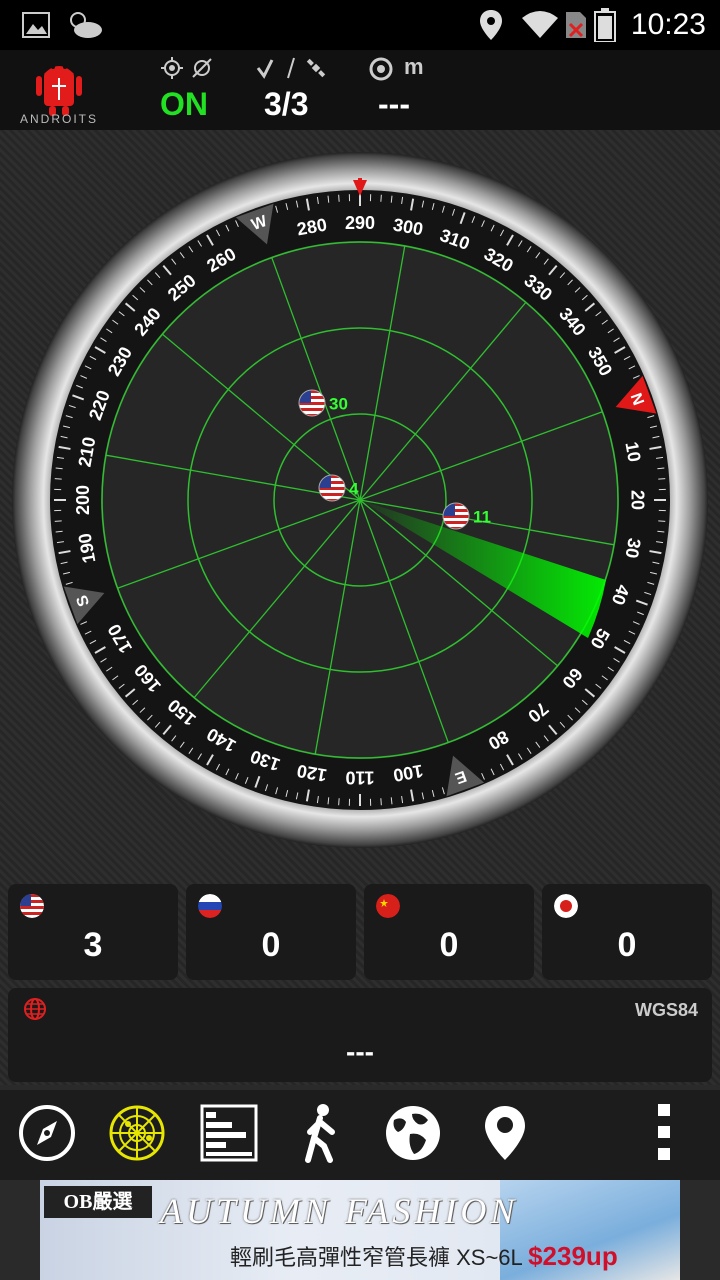  Describe the element at coordinates (360, 90) in the screenshot. I see `gps-info-bar: ANDROITS ON 3/3 m ---` at that location.